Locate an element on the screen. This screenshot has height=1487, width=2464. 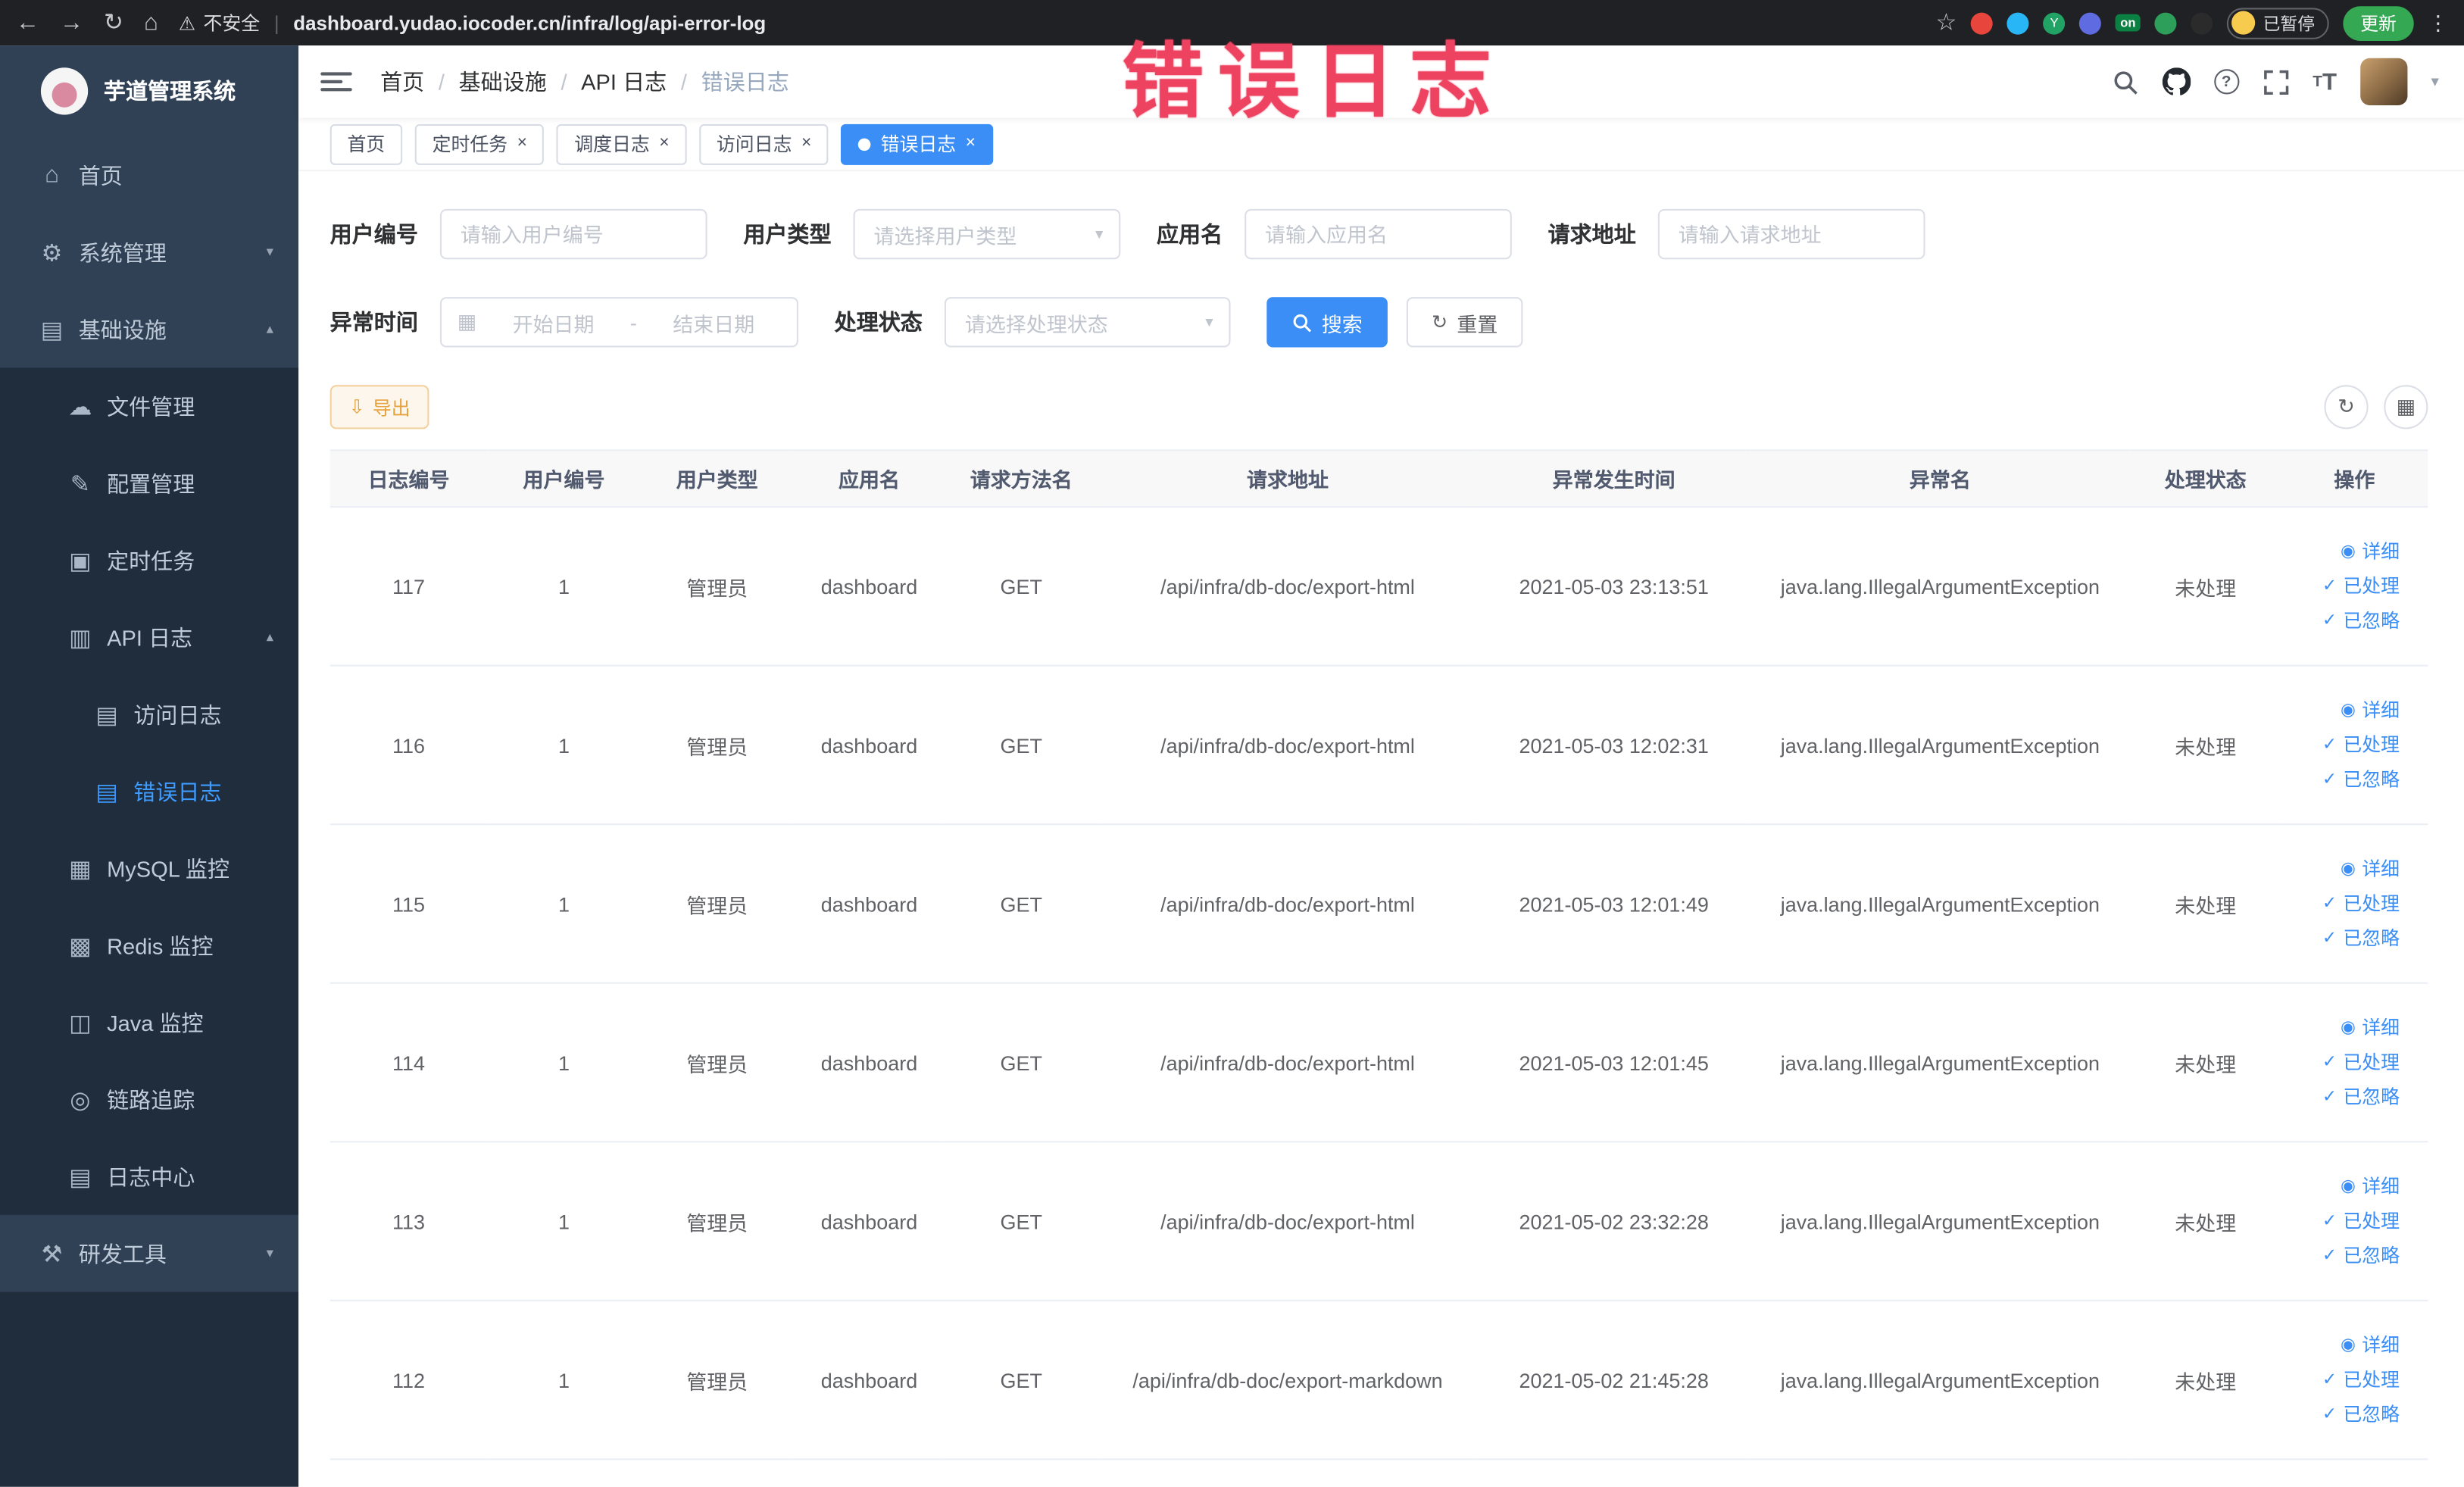
reset-button: ↻ 重置 is located at coordinates (1464, 322).